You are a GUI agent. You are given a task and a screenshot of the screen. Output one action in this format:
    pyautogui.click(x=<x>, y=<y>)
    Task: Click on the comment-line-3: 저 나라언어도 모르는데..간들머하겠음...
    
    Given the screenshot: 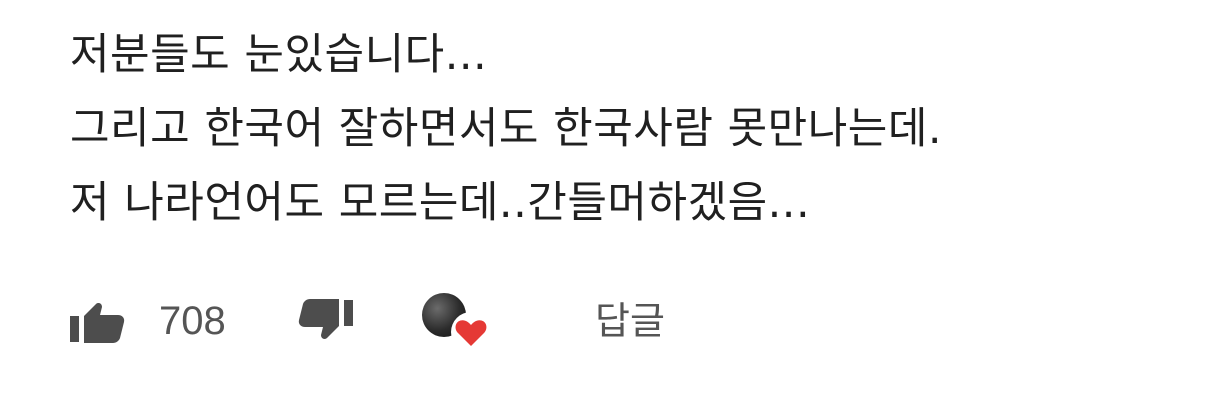 What is the action you would take?
    pyautogui.click(x=440, y=203)
    